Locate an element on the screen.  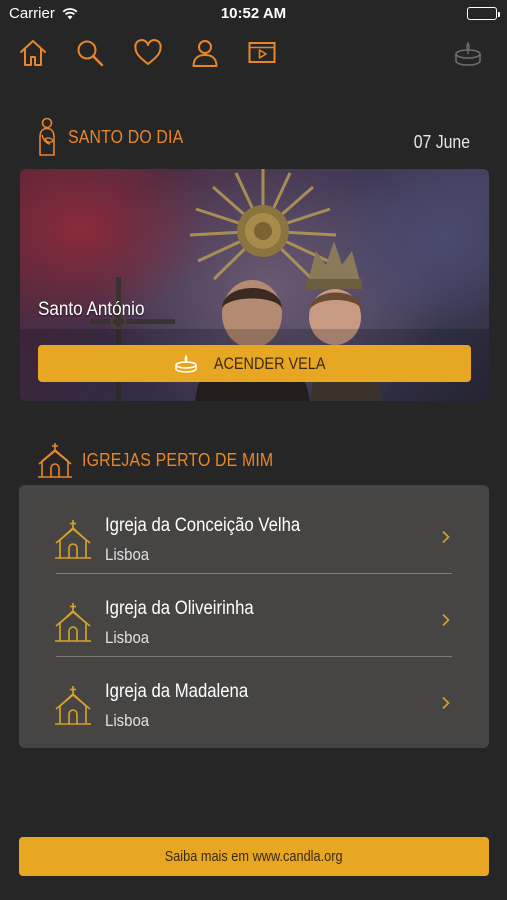
saint-figure-icon is located at coordinates (48, 137).